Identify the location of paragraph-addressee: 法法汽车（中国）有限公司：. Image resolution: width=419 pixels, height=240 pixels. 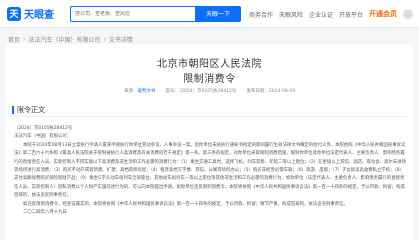
(43, 137).